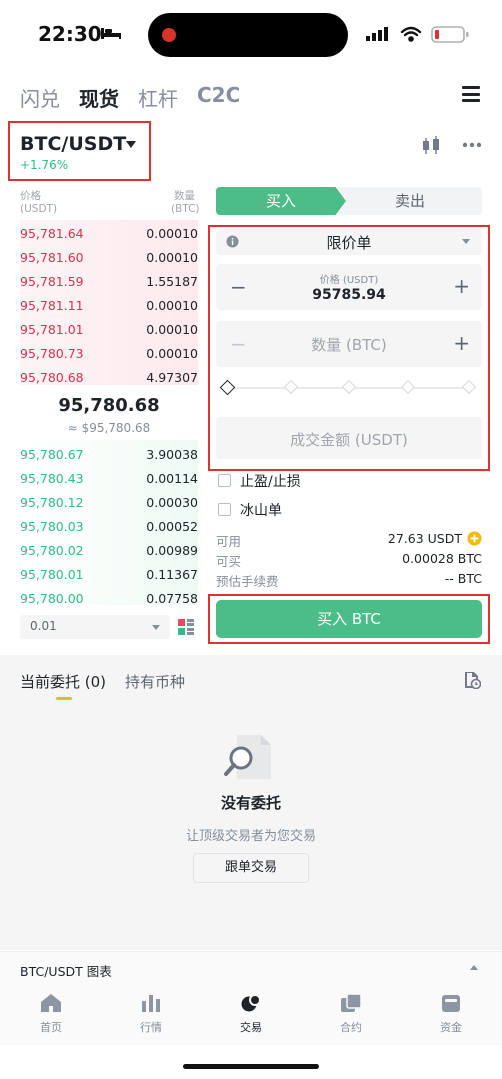 The height and width of the screenshot is (1079, 502). Describe the element at coordinates (109, 405) in the screenshot. I see `last-price: 95,780.68` at that location.